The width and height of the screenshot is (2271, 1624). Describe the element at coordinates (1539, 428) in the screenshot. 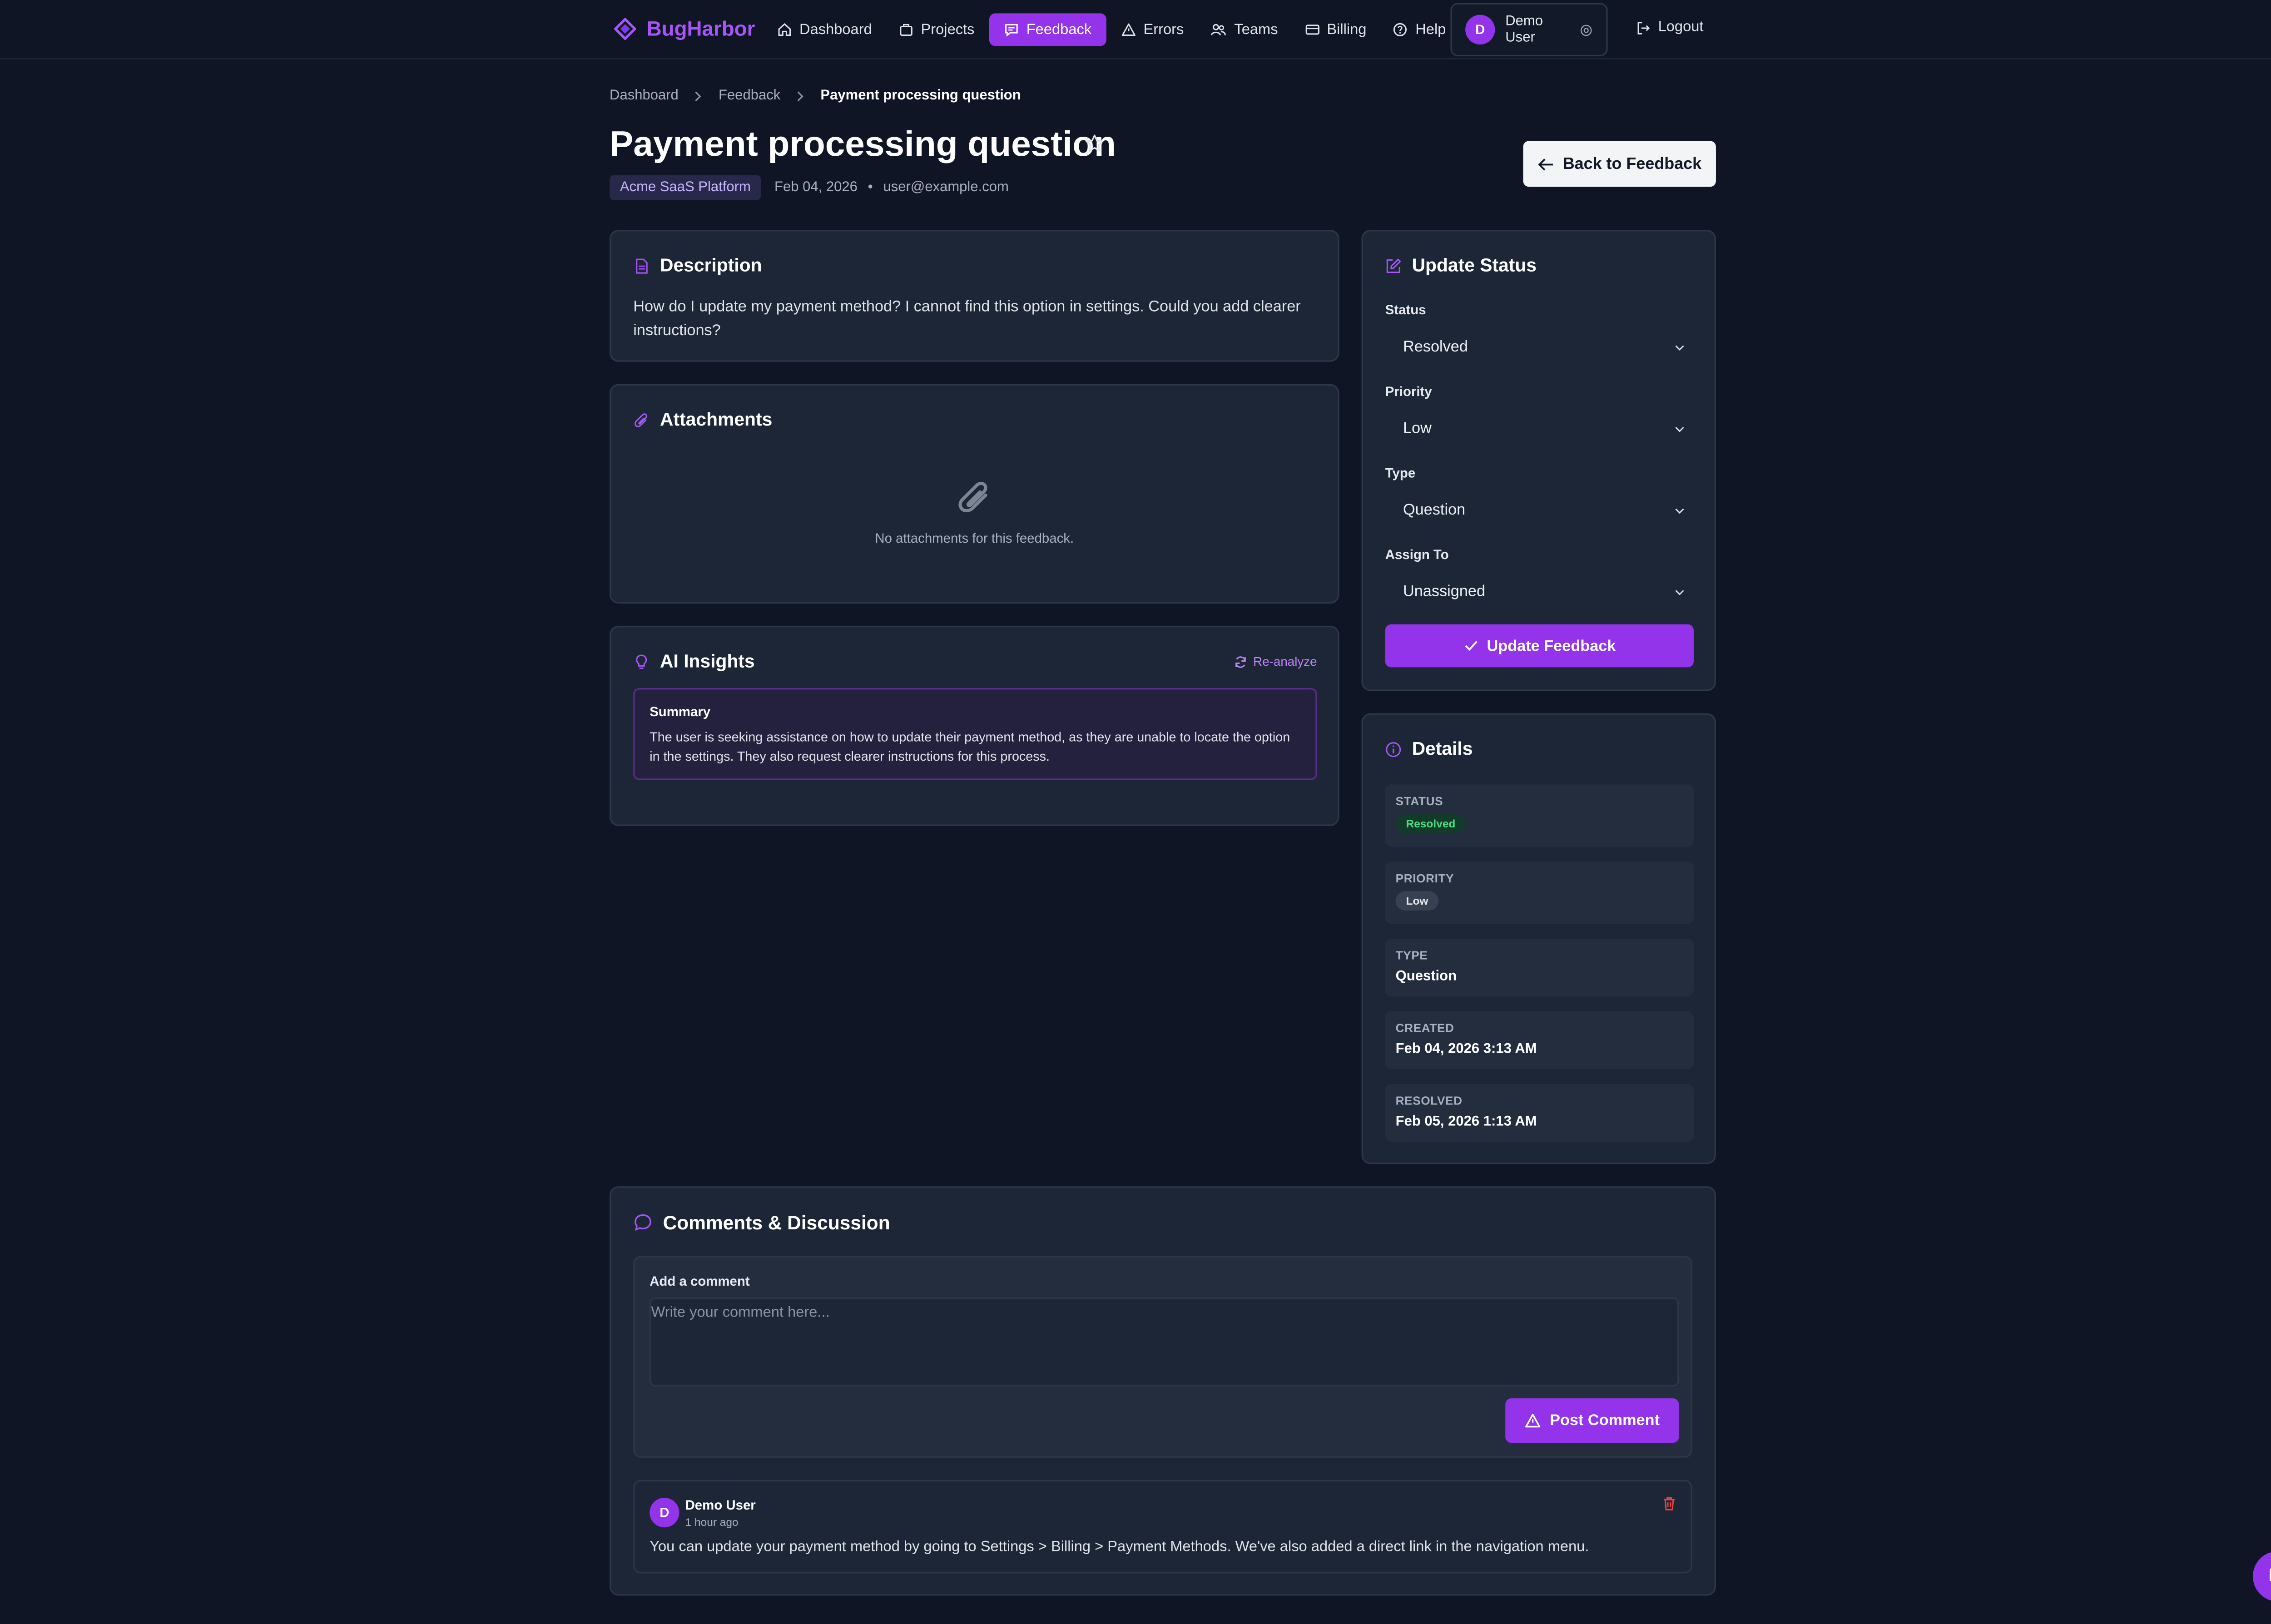

I see `priority-select: Low` at that location.